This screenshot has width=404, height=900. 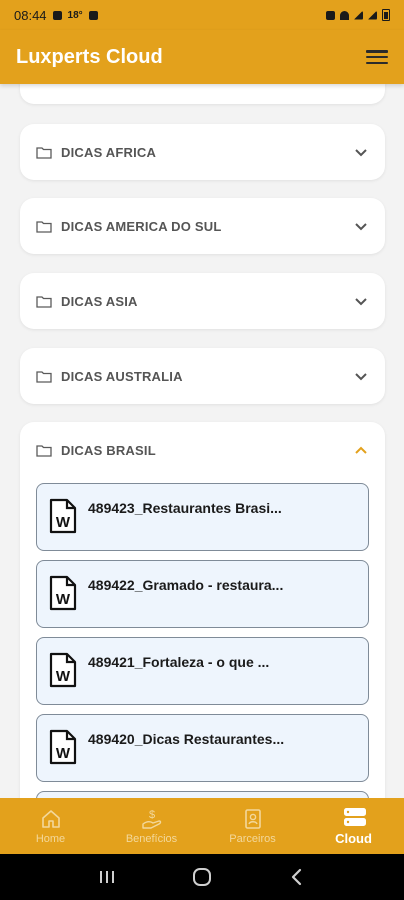 What do you see at coordinates (30, 15) in the screenshot?
I see `status-time: 08:44` at bounding box center [30, 15].